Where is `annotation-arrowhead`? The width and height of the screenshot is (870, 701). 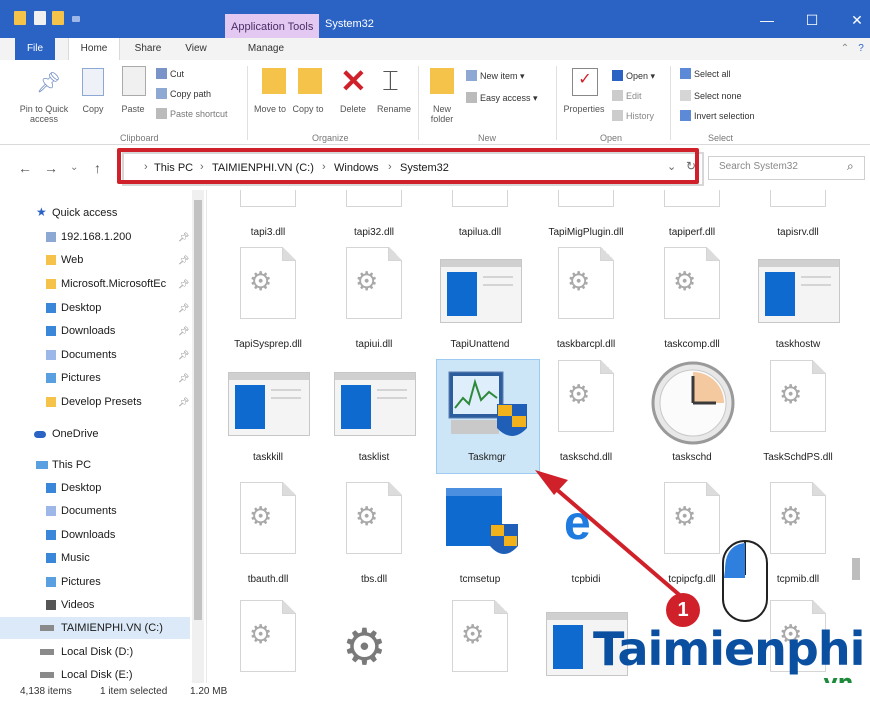
annotation-arrowhead is located at coordinates (551, 482).